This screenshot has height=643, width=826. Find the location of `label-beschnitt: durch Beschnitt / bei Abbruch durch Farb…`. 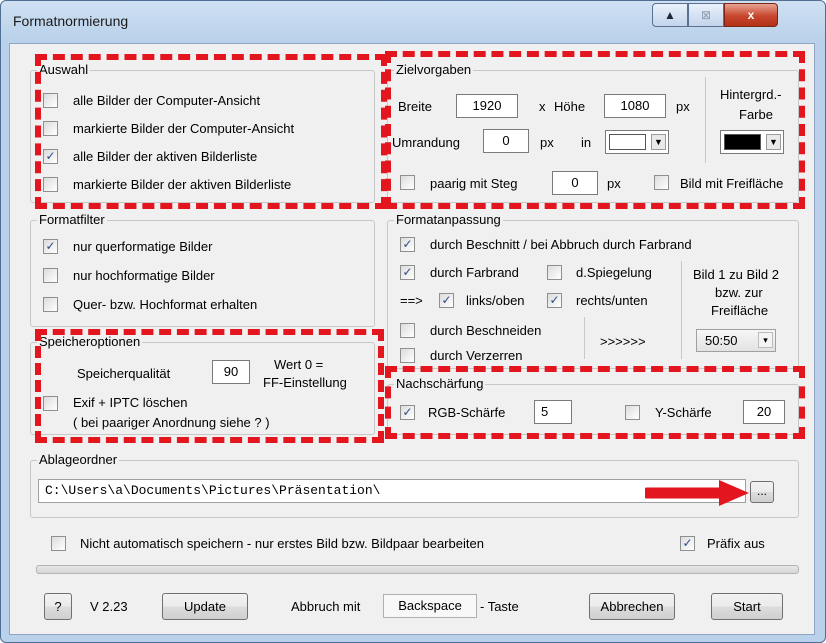

label-beschnitt: durch Beschnitt / bei Abbruch durch Farb… is located at coordinates (561, 244).